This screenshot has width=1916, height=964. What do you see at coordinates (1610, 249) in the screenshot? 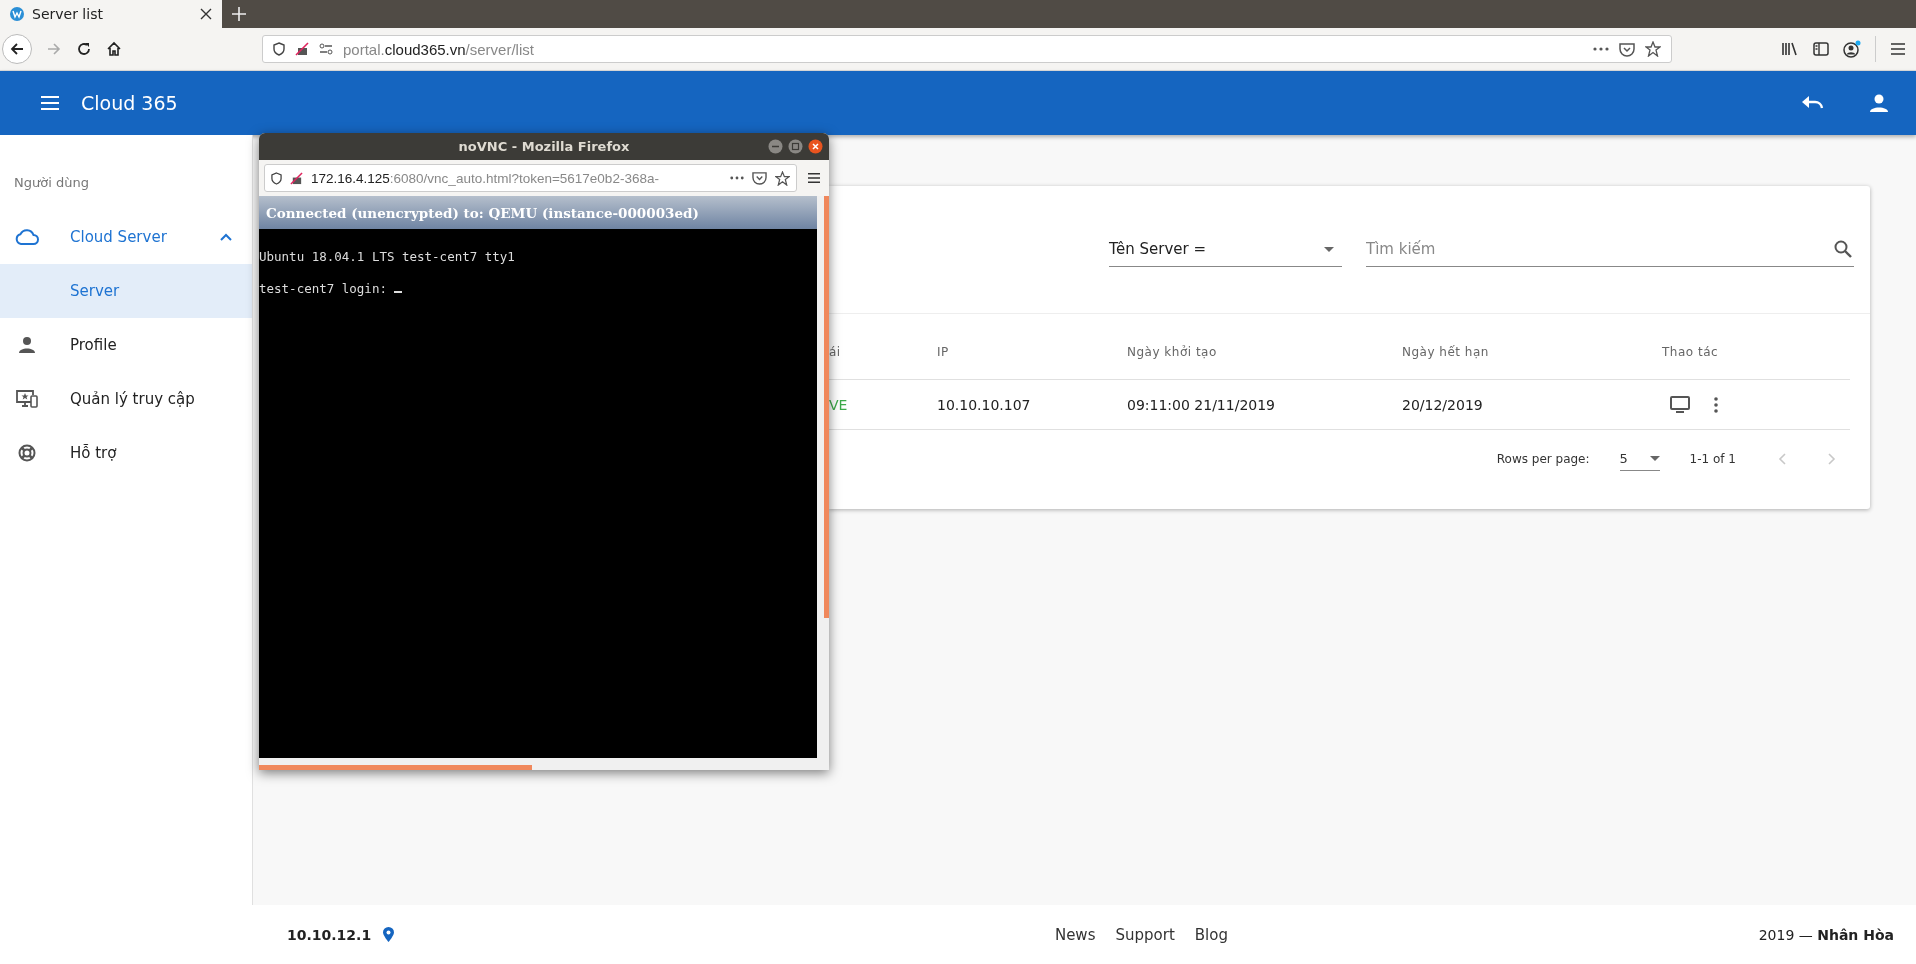
I see `search-field: Tìm kiếm` at bounding box center [1610, 249].